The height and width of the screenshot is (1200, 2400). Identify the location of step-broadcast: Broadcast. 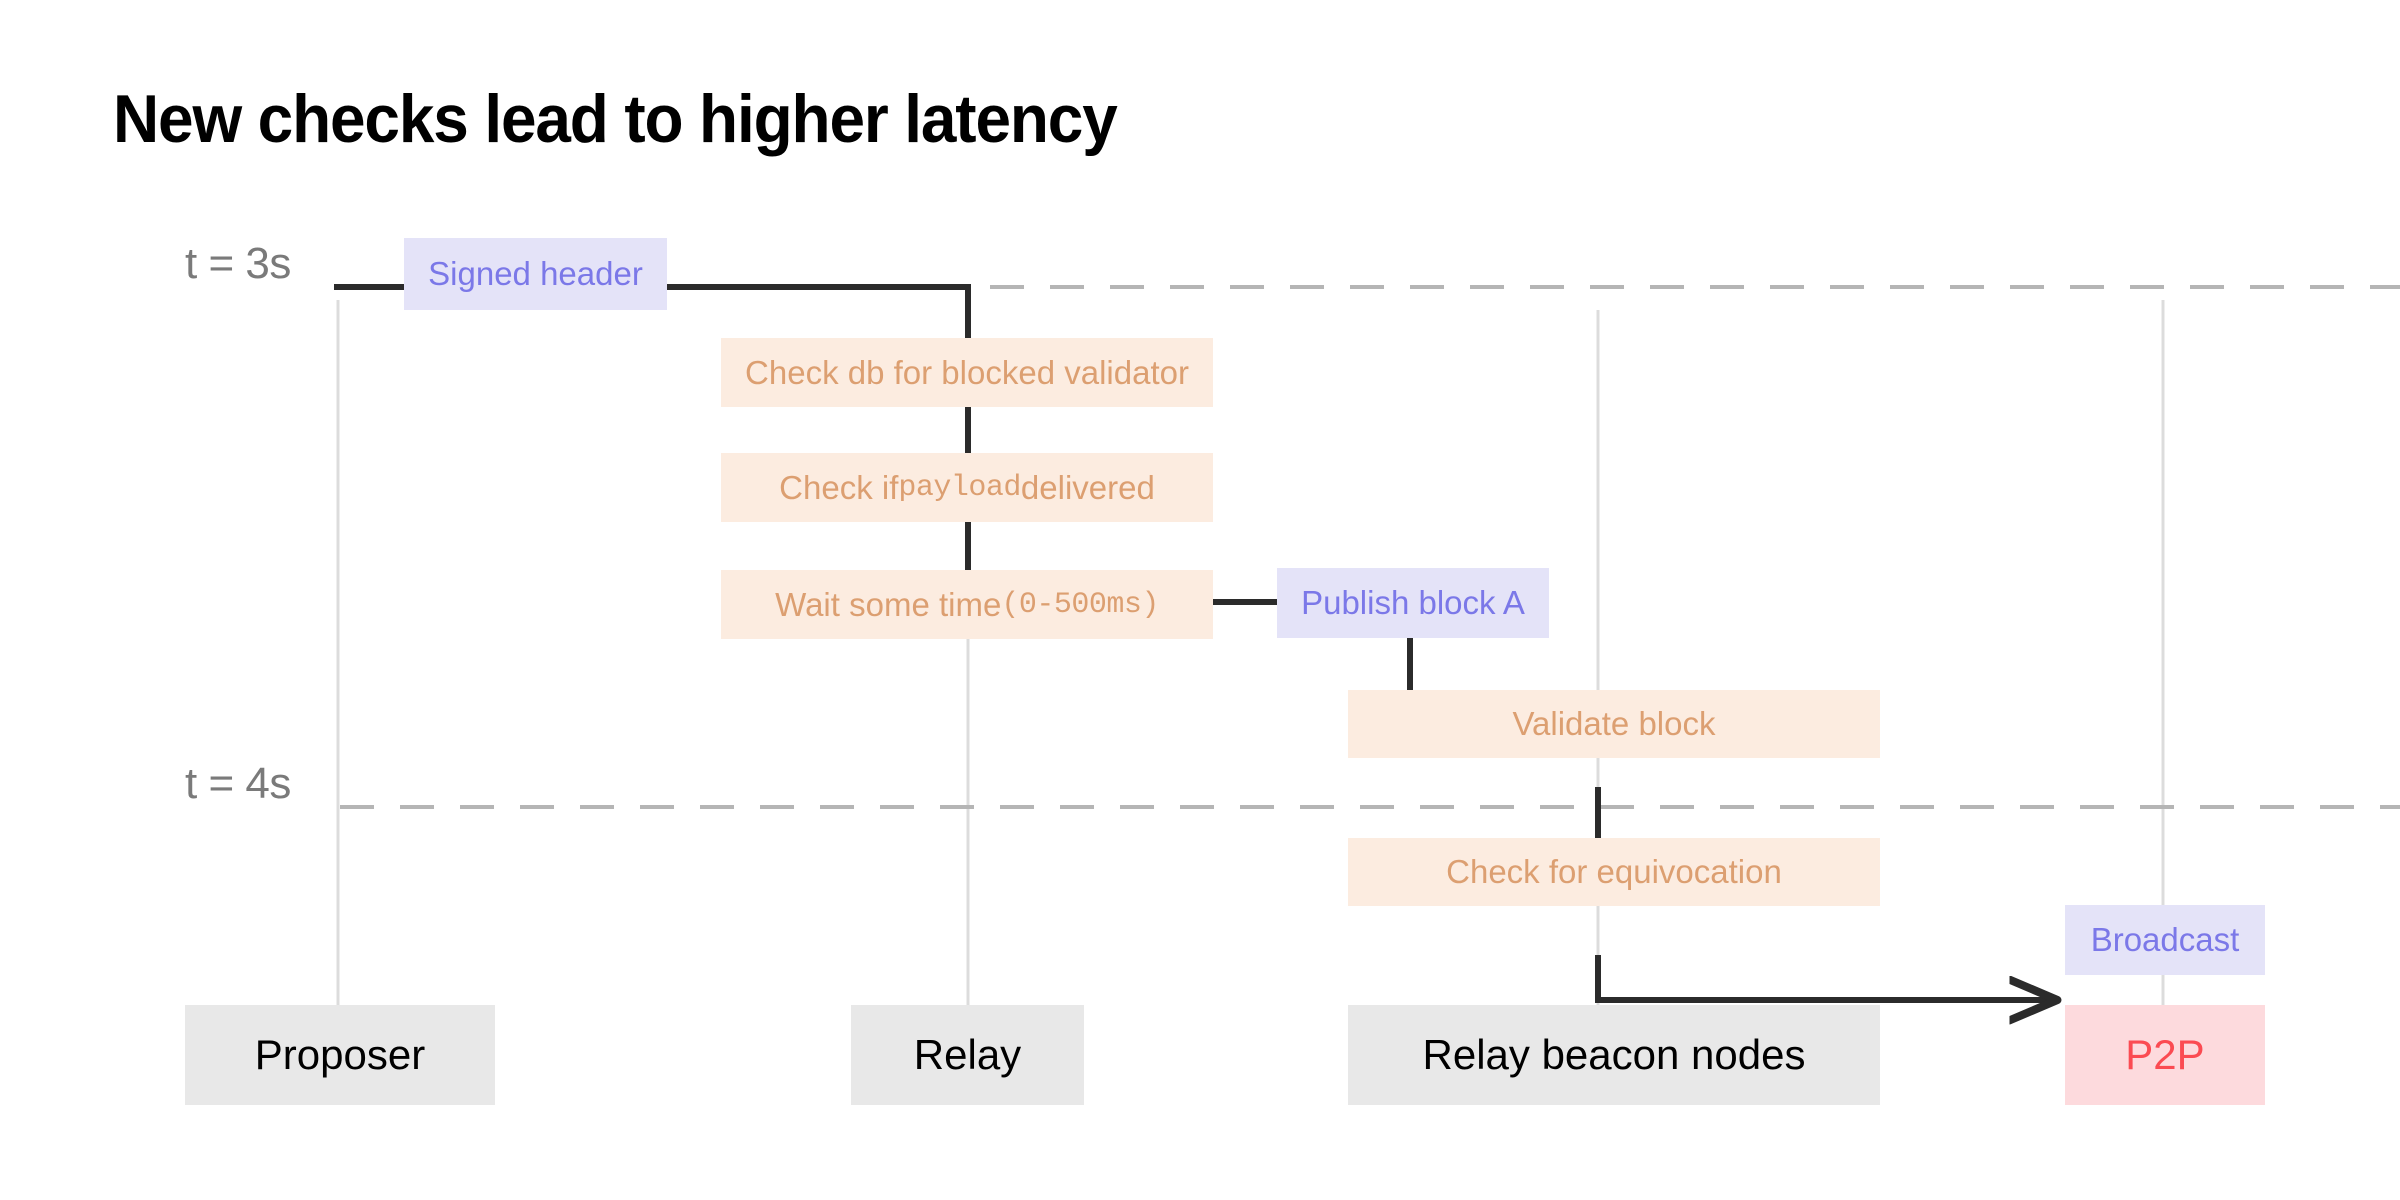
(2165, 940).